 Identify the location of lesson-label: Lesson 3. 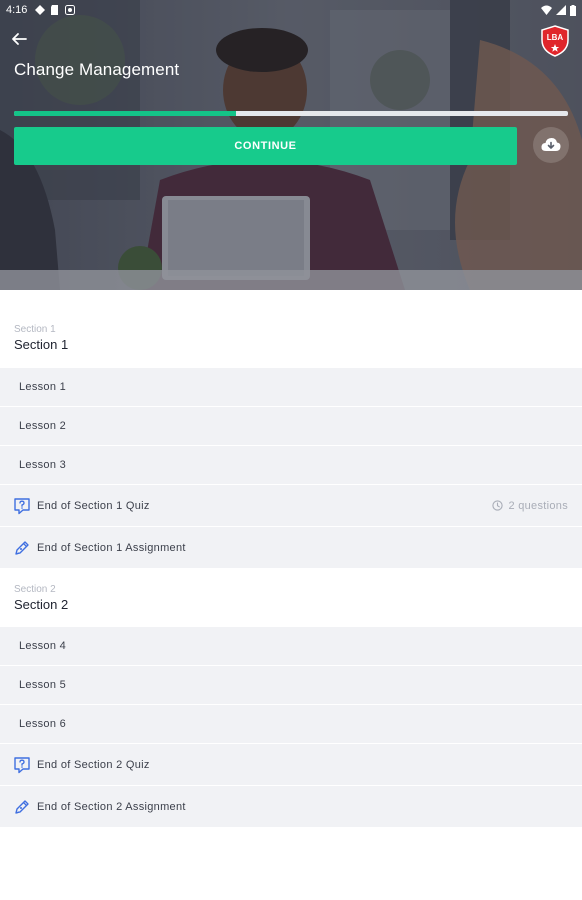
(43, 465).